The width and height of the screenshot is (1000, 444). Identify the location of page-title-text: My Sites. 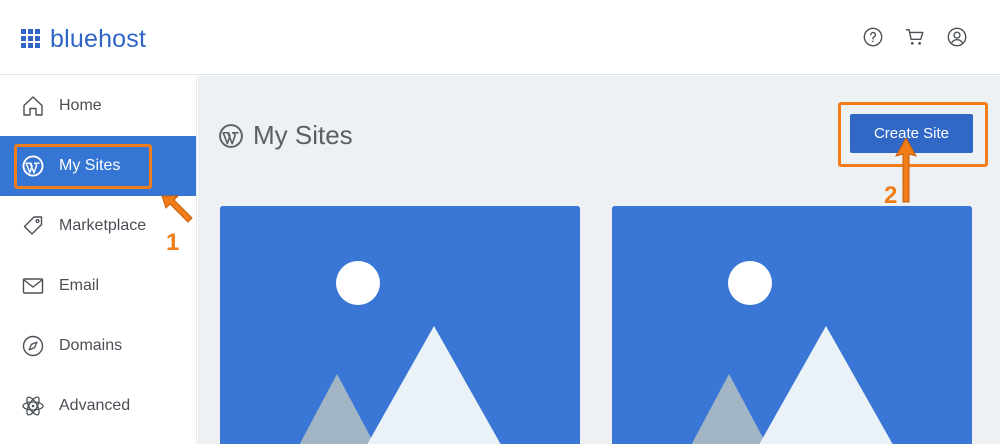
(303, 135).